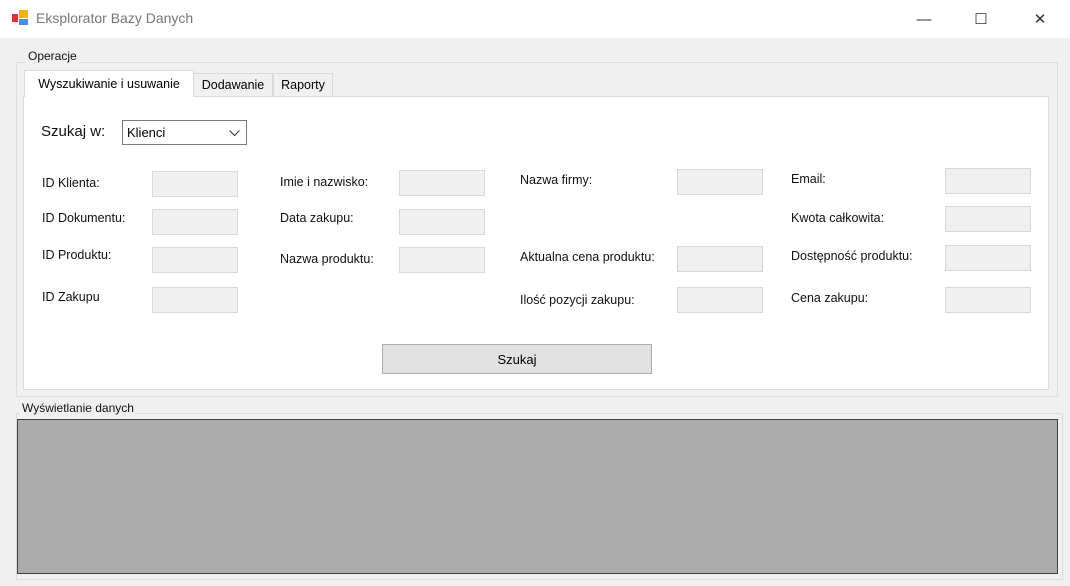  What do you see at coordinates (233, 84) in the screenshot?
I see `tab-add: Dodawanie` at bounding box center [233, 84].